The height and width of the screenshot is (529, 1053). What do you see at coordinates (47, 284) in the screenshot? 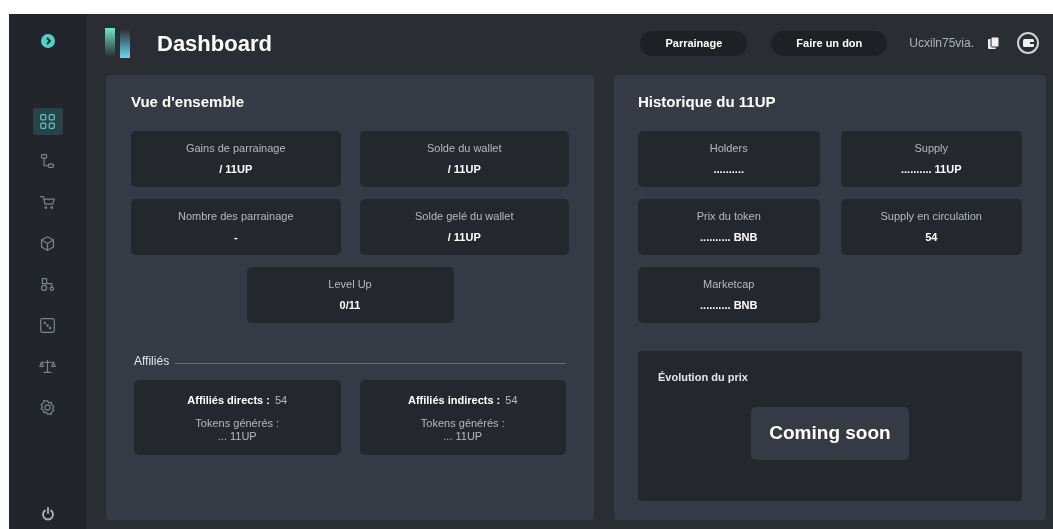
I see `tractor-icon` at bounding box center [47, 284].